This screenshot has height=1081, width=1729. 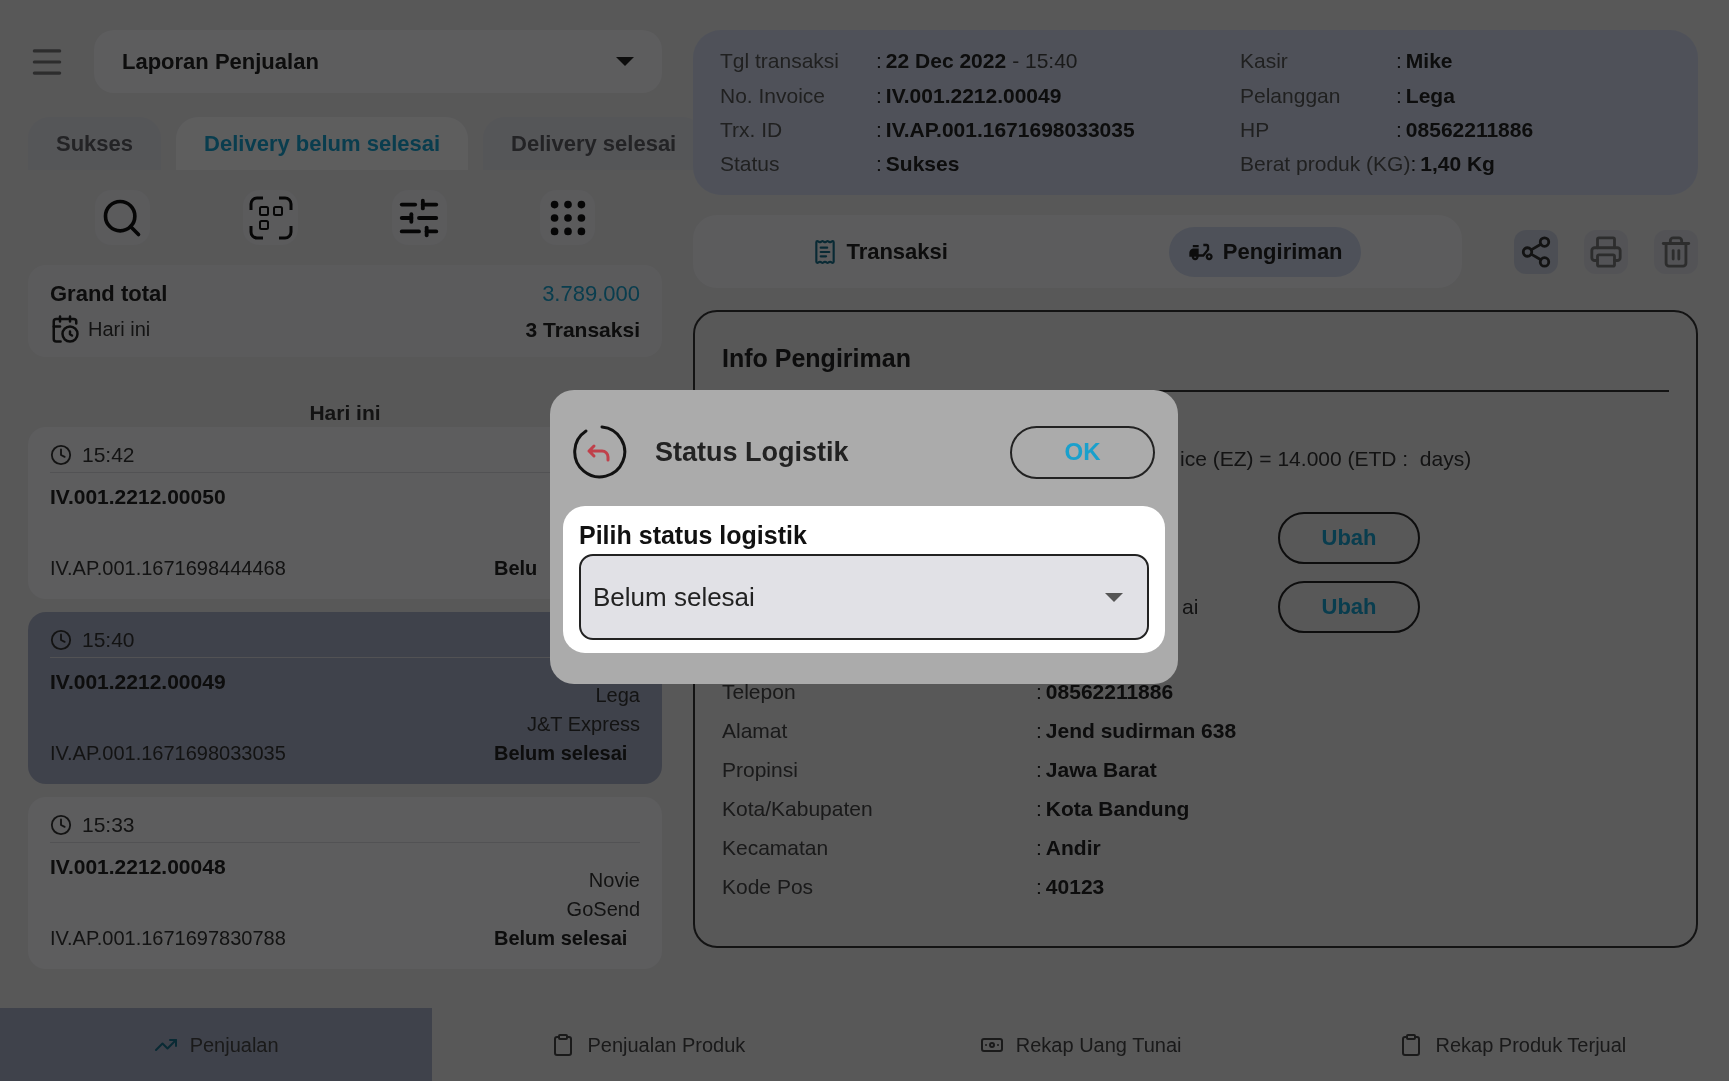 I want to click on invoice-number: IV.001.2212.00048, so click(x=138, y=867).